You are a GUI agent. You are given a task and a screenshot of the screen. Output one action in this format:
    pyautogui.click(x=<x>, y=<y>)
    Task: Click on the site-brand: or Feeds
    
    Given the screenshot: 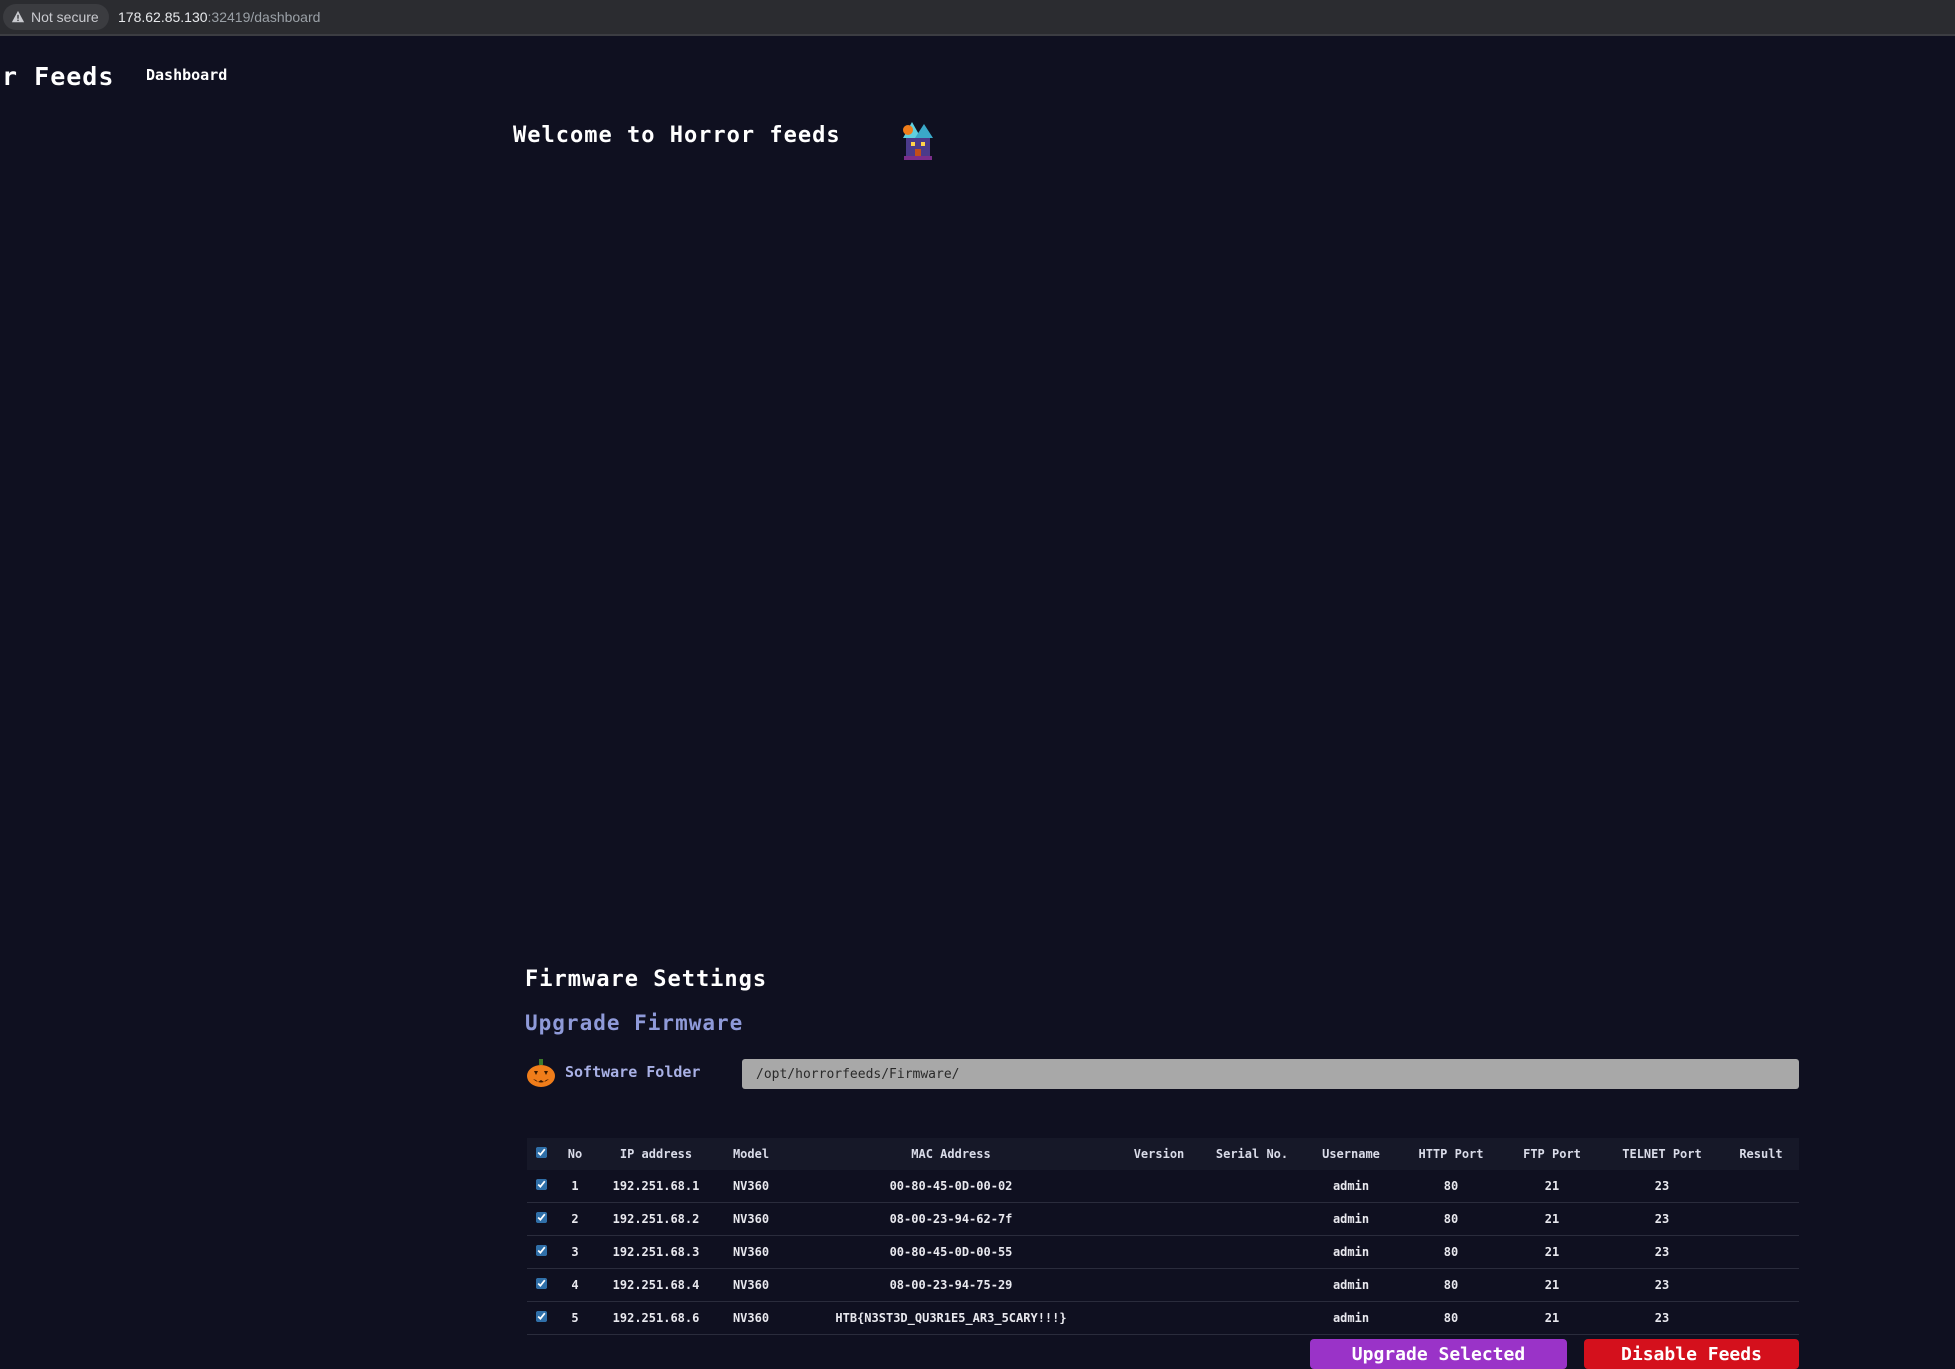 What is the action you would take?
    pyautogui.click(x=57, y=76)
    